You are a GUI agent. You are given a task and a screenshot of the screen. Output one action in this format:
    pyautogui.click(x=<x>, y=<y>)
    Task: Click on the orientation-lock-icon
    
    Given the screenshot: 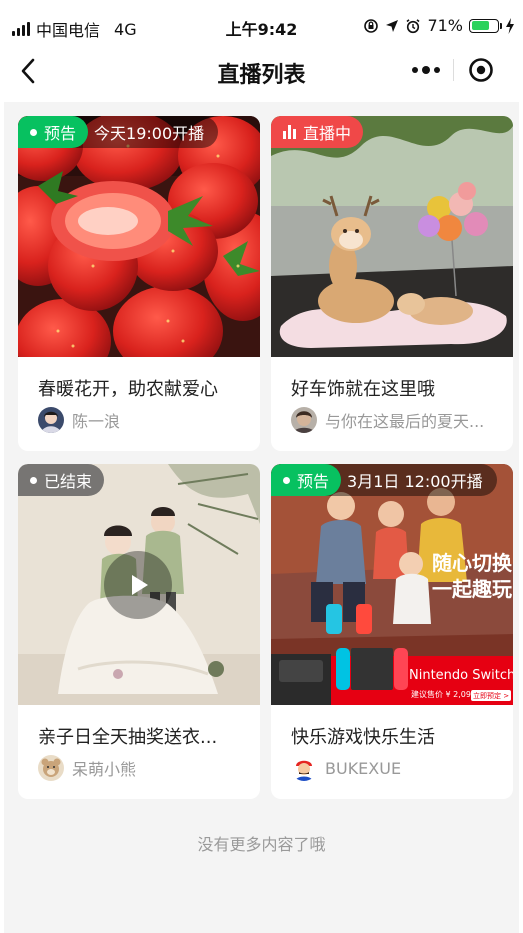 What is the action you would take?
    pyautogui.click(x=371, y=25)
    